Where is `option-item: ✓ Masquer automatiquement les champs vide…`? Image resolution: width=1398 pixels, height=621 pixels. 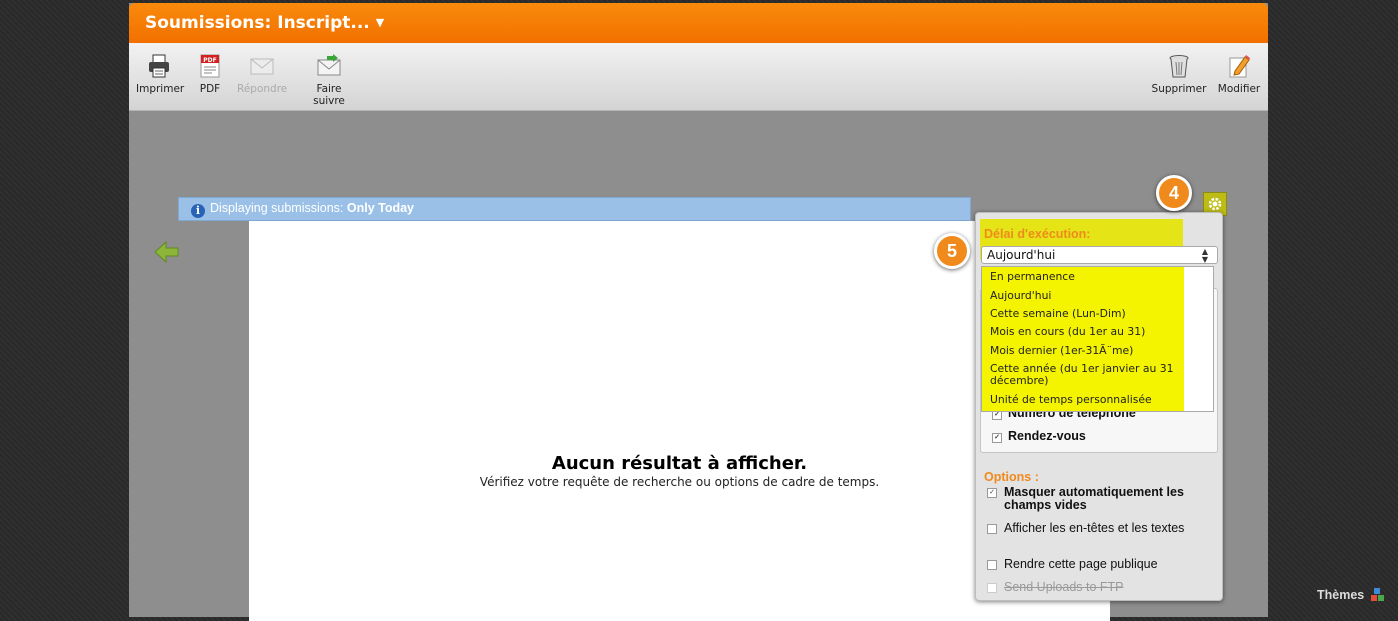
option-item: ✓ Masquer automatiquement les champs vide… is located at coordinates (1097, 499).